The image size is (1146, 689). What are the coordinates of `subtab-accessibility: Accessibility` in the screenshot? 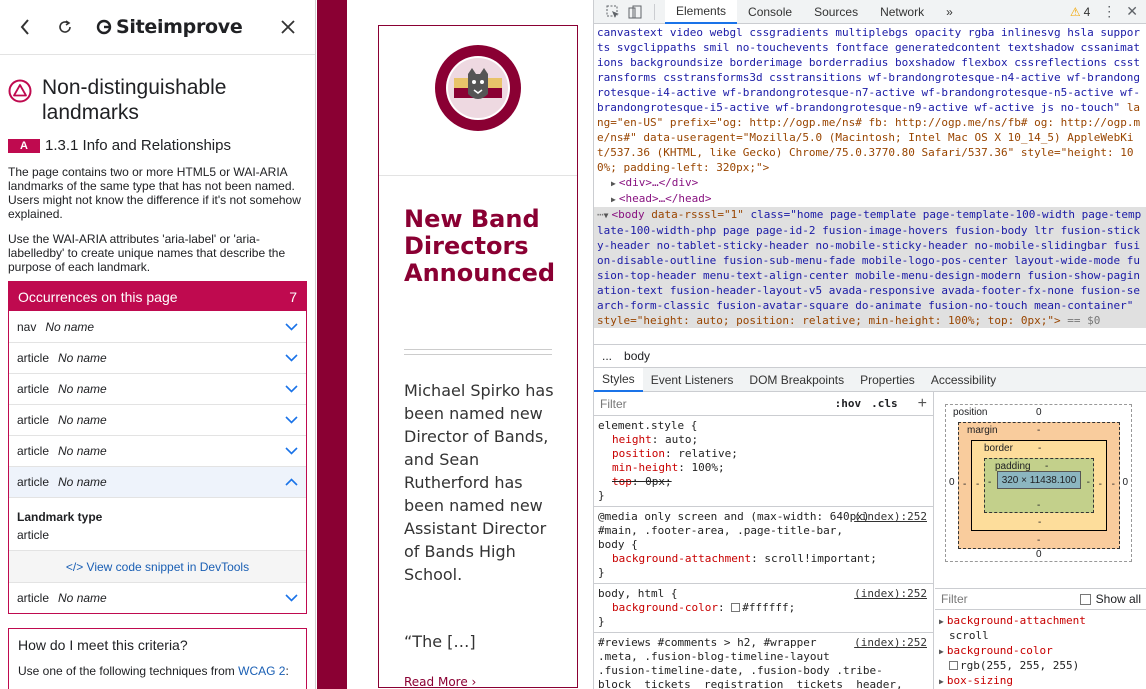 It's located at (963, 380).